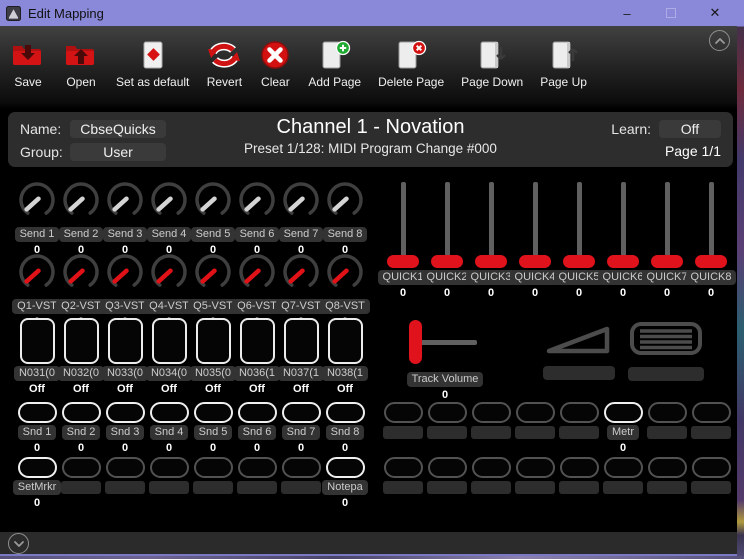  I want to click on toolbar-save-button: Save, so click(28, 63).